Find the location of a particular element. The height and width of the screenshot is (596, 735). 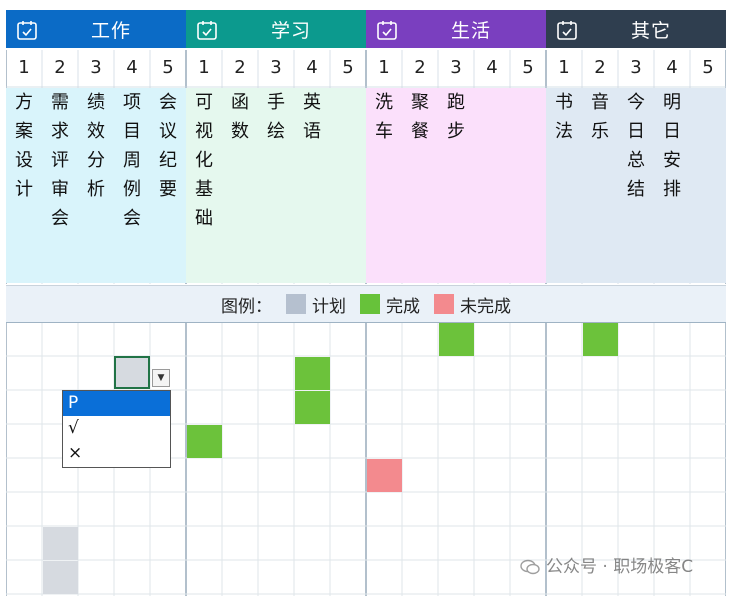

wechat-icon is located at coordinates (530, 567).